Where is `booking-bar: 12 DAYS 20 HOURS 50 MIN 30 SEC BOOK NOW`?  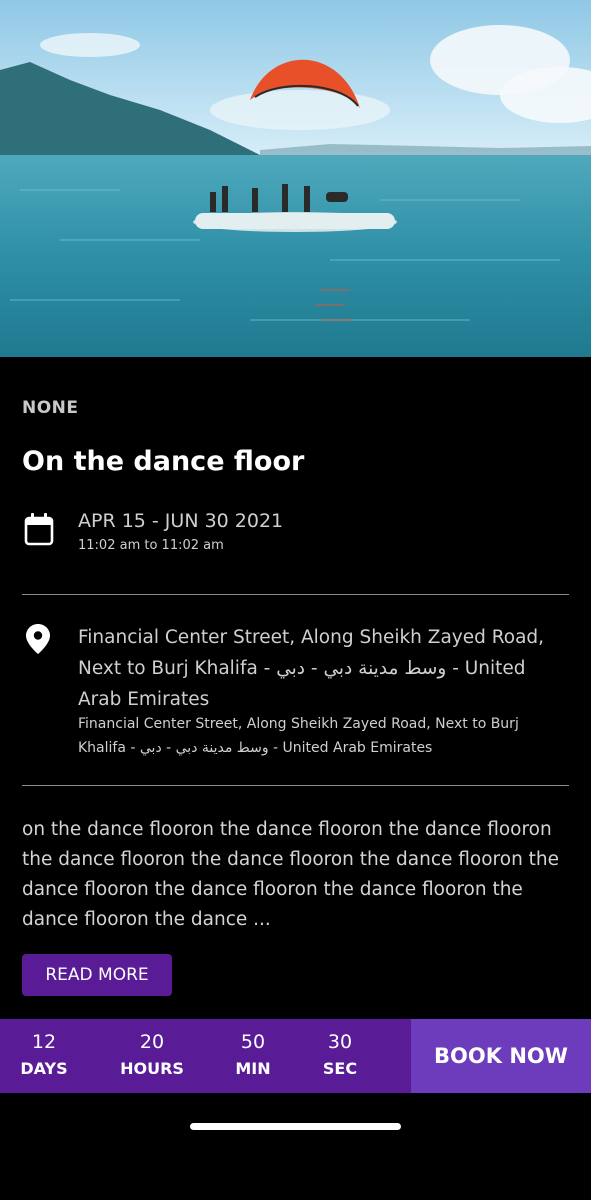
booking-bar: 12 DAYS 20 HOURS 50 MIN 30 SEC BOOK NOW is located at coordinates (295, 1056).